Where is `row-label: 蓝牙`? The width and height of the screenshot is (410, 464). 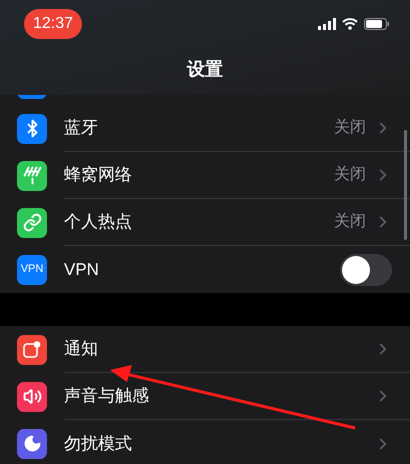
row-label: 蓝牙 is located at coordinates (81, 128).